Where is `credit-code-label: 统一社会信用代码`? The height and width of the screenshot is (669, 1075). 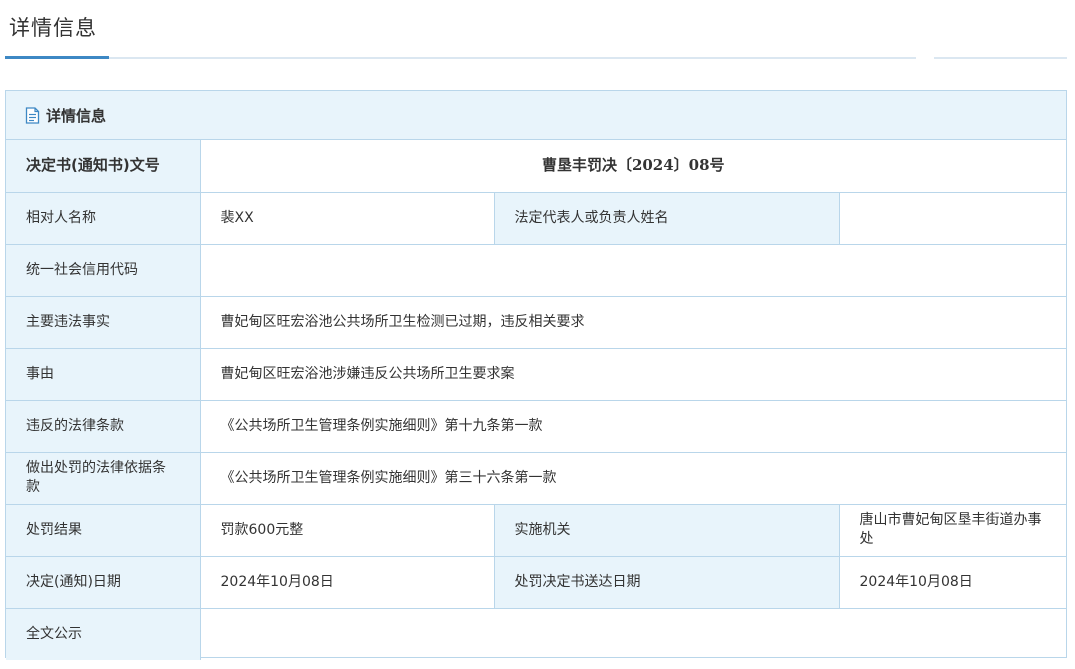
credit-code-label: 统一社会信用代码 is located at coordinates (103, 270).